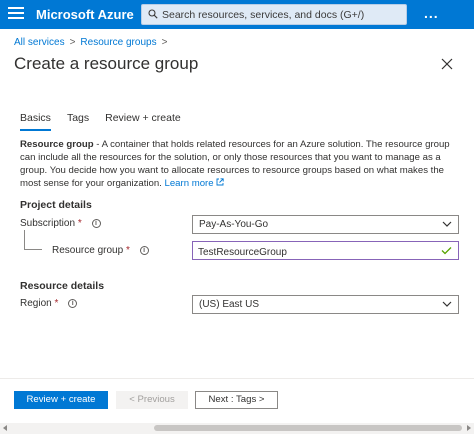 This screenshot has width=474, height=434. Describe the element at coordinates (282, 14) in the screenshot. I see `search-input` at that location.